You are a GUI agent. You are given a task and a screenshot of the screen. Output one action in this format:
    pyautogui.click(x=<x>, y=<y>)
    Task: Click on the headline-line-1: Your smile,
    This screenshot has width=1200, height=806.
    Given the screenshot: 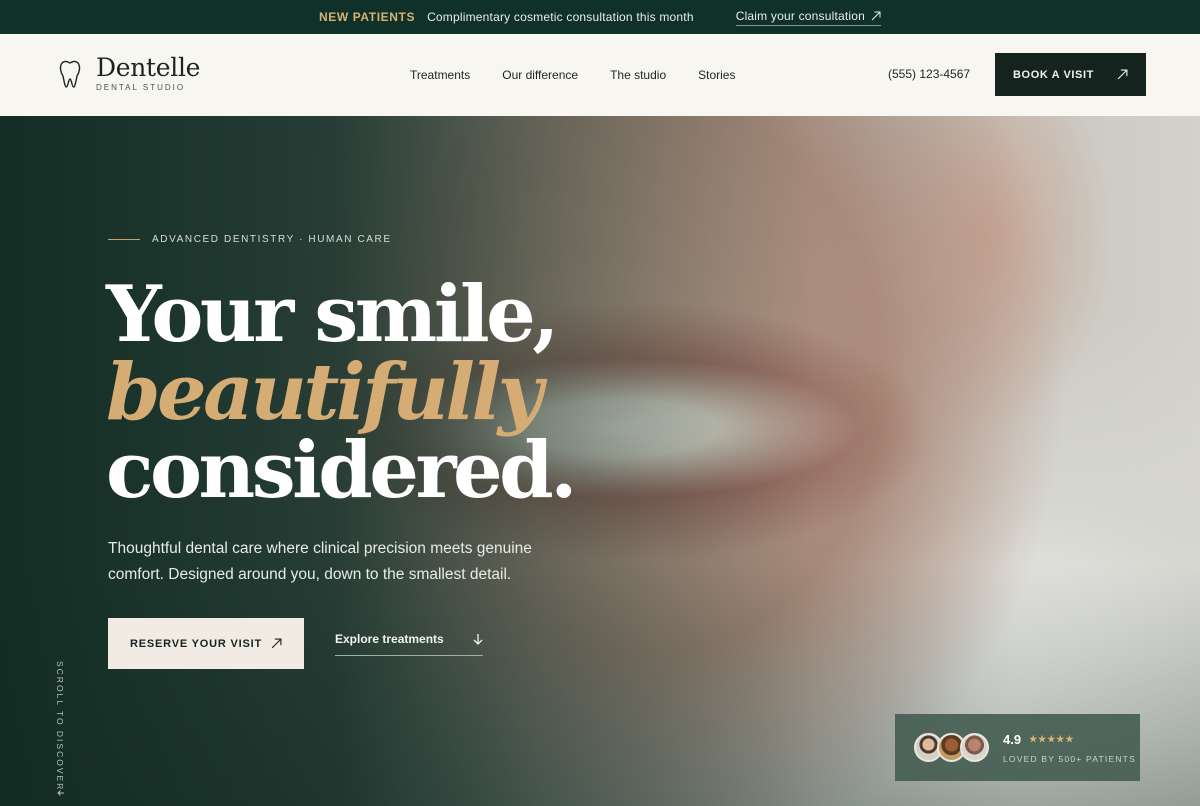 What is the action you would take?
    pyautogui.click(x=332, y=314)
    